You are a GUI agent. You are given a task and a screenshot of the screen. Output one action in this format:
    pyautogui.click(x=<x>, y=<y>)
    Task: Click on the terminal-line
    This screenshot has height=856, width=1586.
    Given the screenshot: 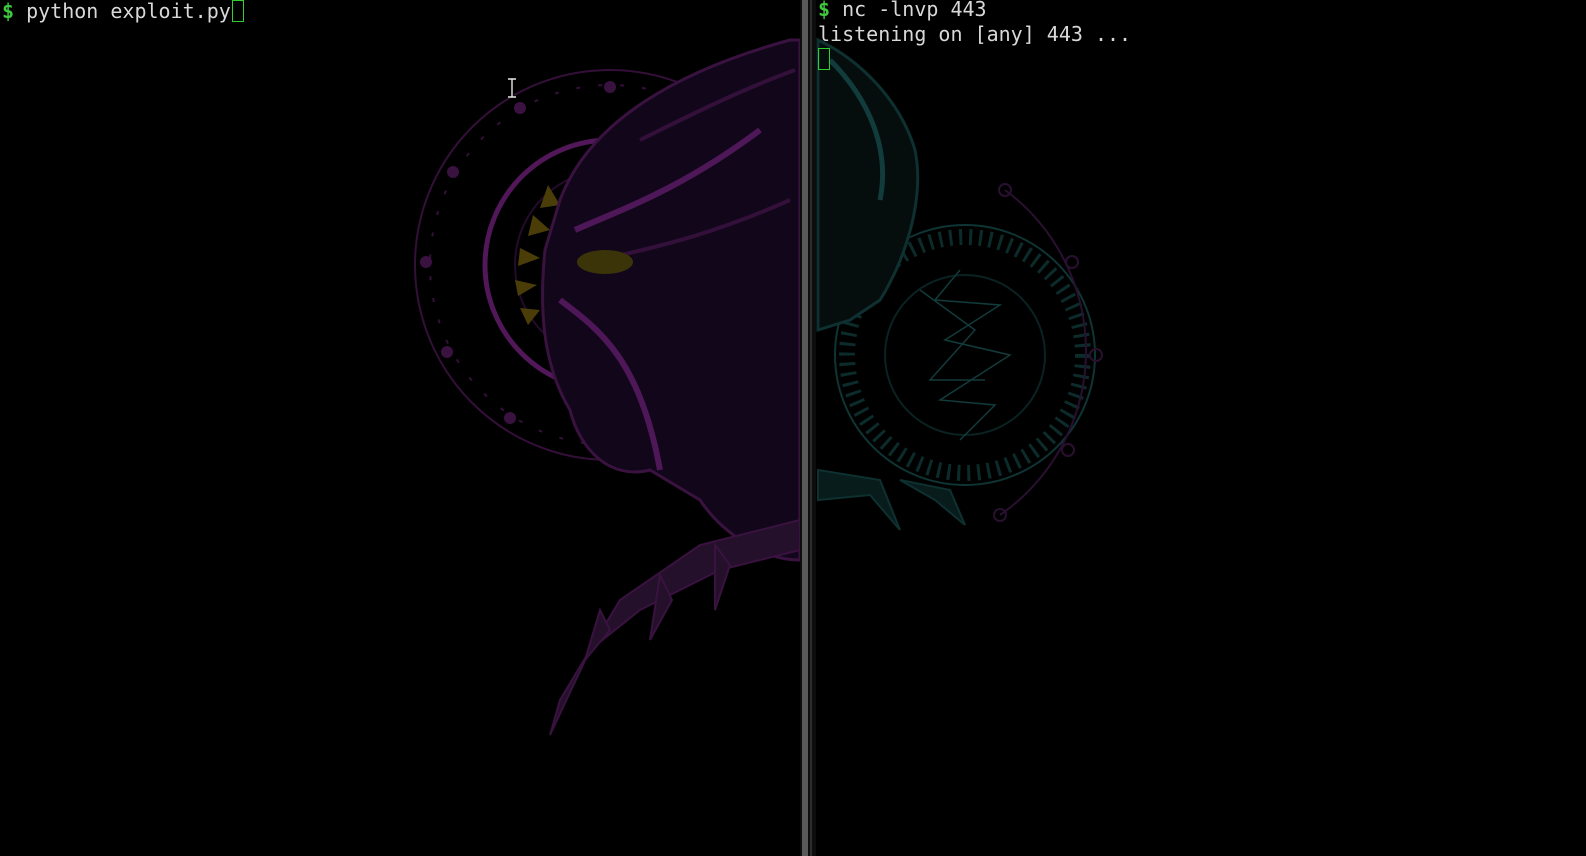 What is the action you would take?
    pyautogui.click(x=824, y=59)
    